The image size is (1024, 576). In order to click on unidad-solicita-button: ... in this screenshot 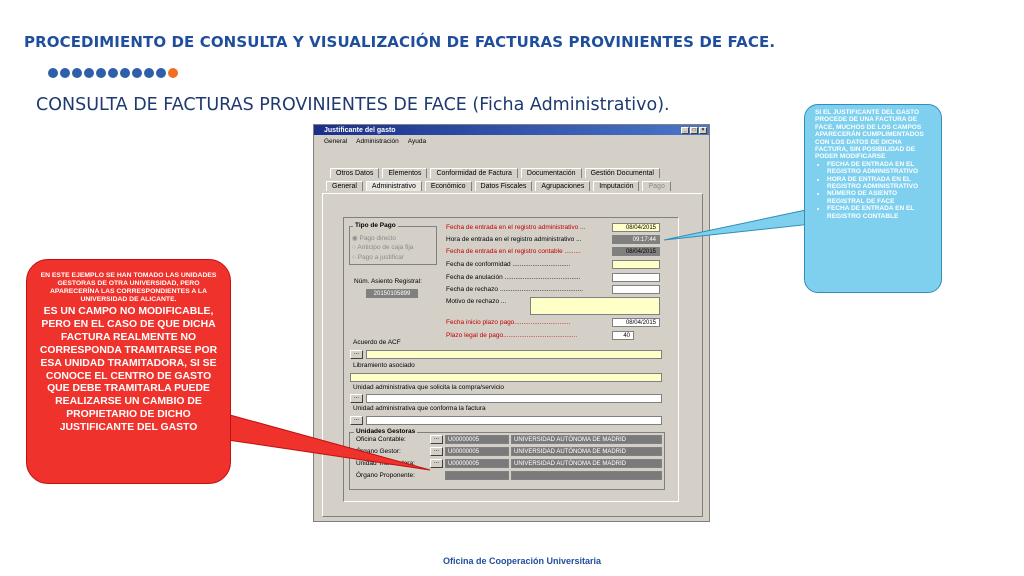, I will do `click(356, 398)`.